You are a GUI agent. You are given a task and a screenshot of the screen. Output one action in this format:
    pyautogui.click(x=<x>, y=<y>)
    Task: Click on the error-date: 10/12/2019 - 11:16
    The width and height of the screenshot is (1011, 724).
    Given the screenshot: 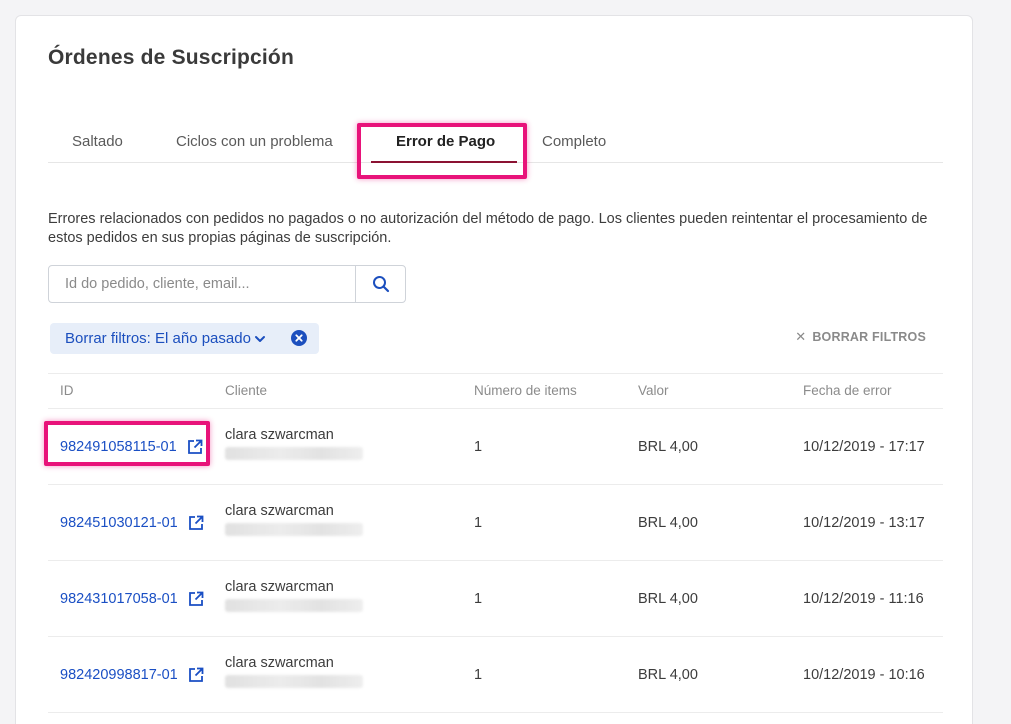 What is the action you would take?
    pyautogui.click(x=863, y=599)
    